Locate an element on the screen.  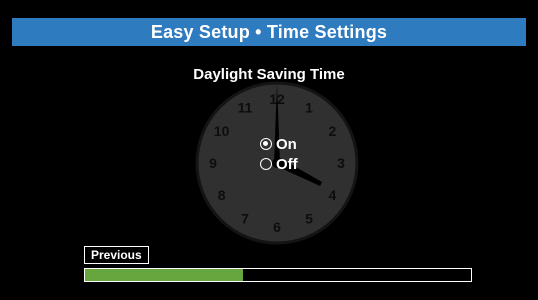
page-title: Easy Setup • Time Settings is located at coordinates (269, 31).